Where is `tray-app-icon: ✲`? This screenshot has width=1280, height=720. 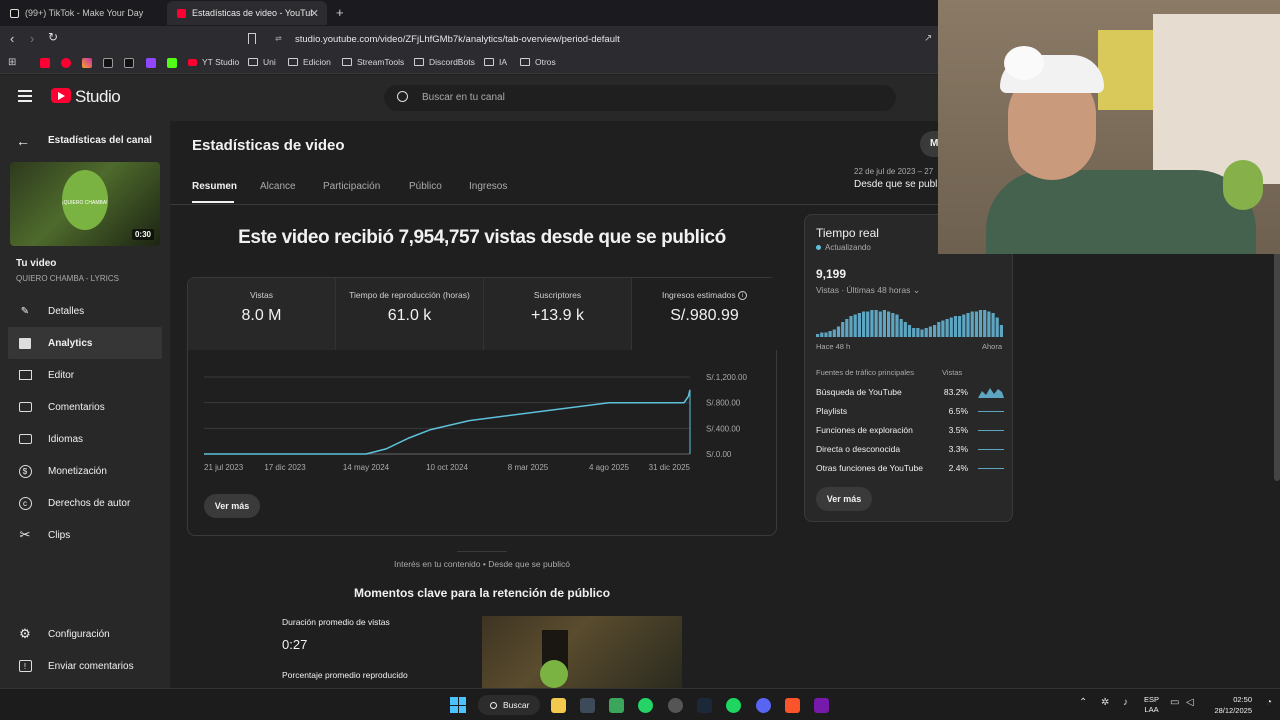 tray-app-icon: ✲ is located at coordinates (1105, 702).